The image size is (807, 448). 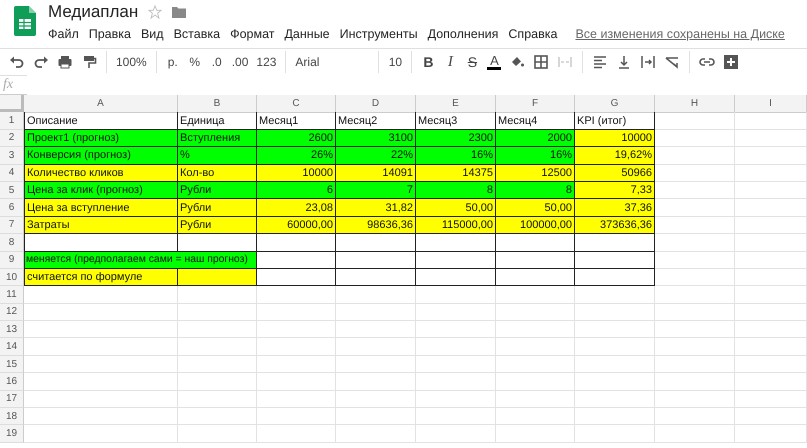 I want to click on table-cell: 26%, so click(x=296, y=156).